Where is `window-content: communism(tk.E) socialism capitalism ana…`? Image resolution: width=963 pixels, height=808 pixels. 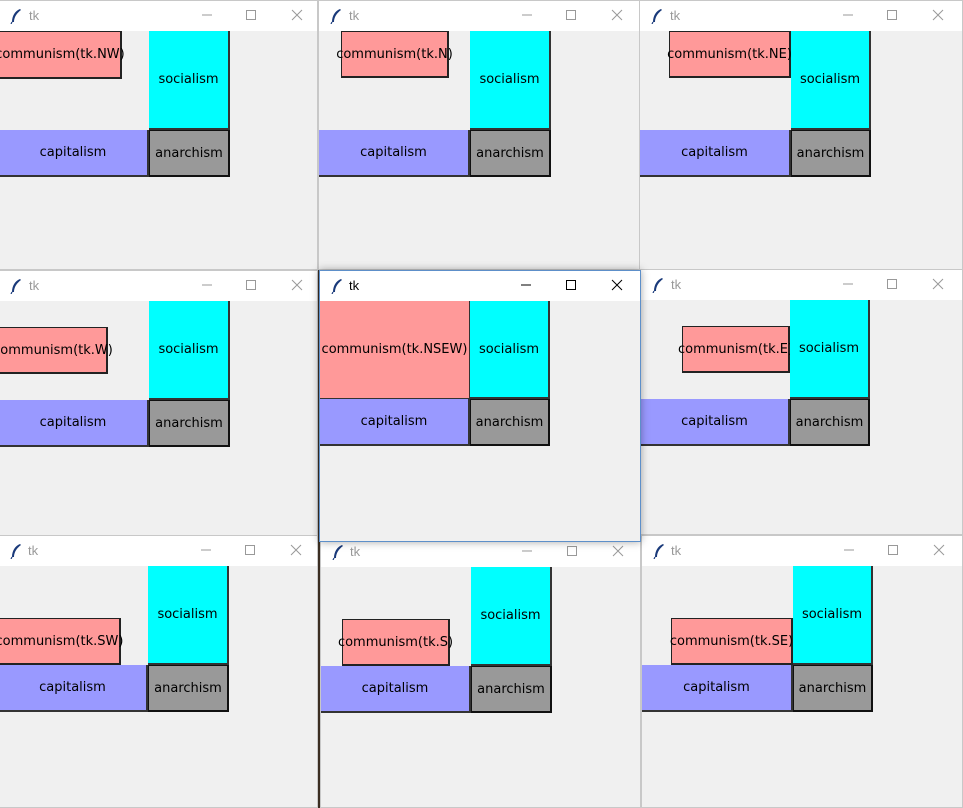 window-content: communism(tk.E) socialism capitalism ana… is located at coordinates (801, 417).